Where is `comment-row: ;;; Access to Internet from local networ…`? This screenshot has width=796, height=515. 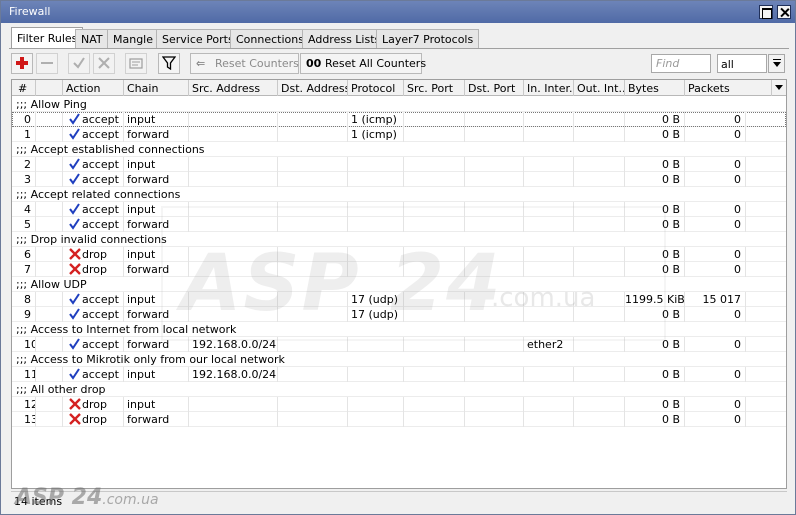 comment-row: ;;; Access to Internet from local networ… is located at coordinates (399, 329).